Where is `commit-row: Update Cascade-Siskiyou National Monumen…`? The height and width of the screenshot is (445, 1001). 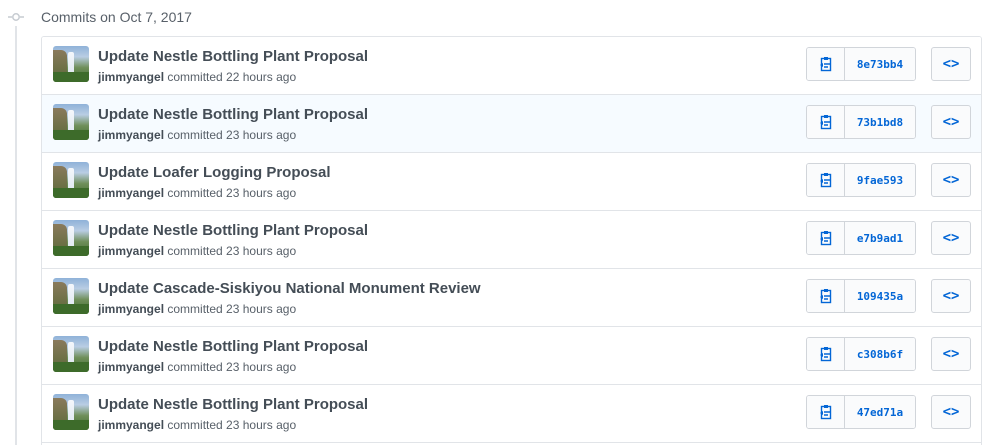
commit-row: Update Cascade-Siskiyou National Monumen… is located at coordinates (511, 298).